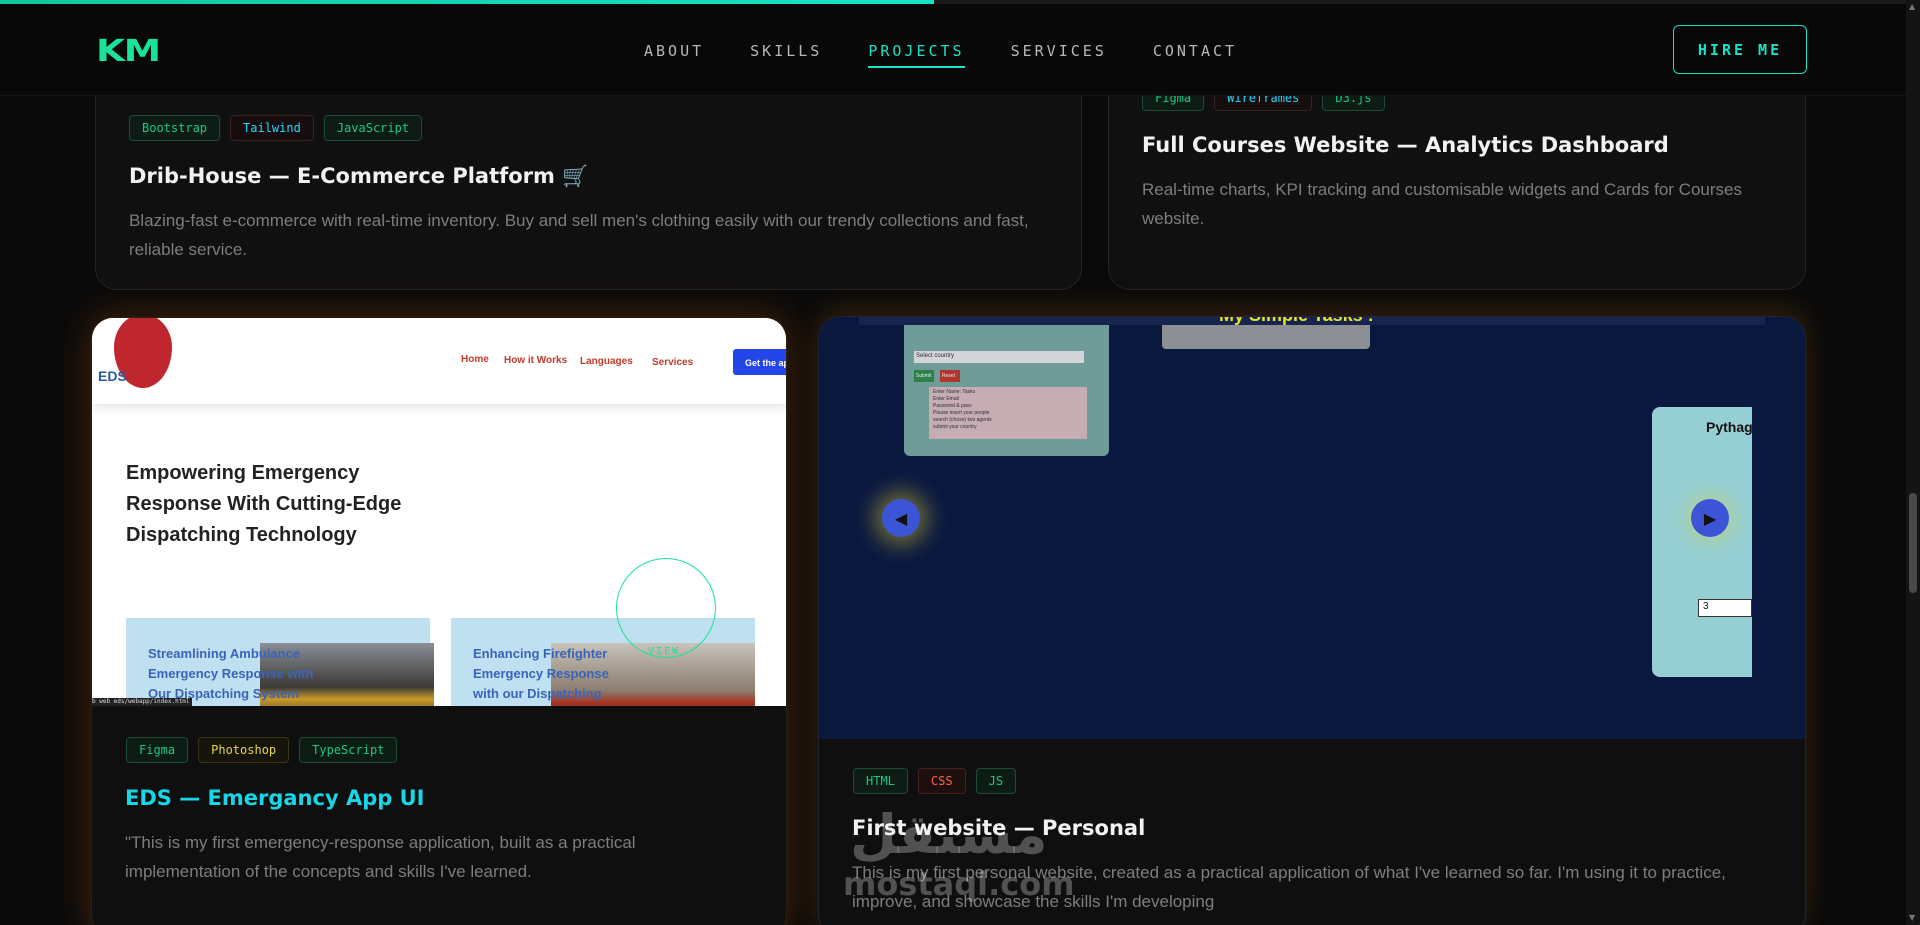 The width and height of the screenshot is (1920, 925). I want to click on carousel-prev-button: ◀, so click(901, 518).